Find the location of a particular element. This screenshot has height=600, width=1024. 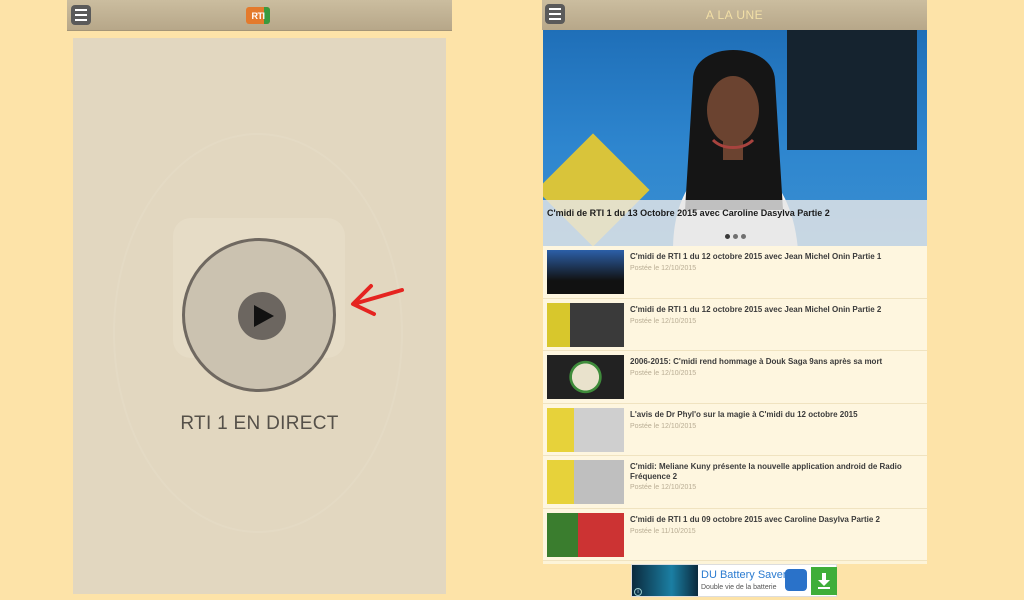

rti-logo: RTI is located at coordinates (258, 15).